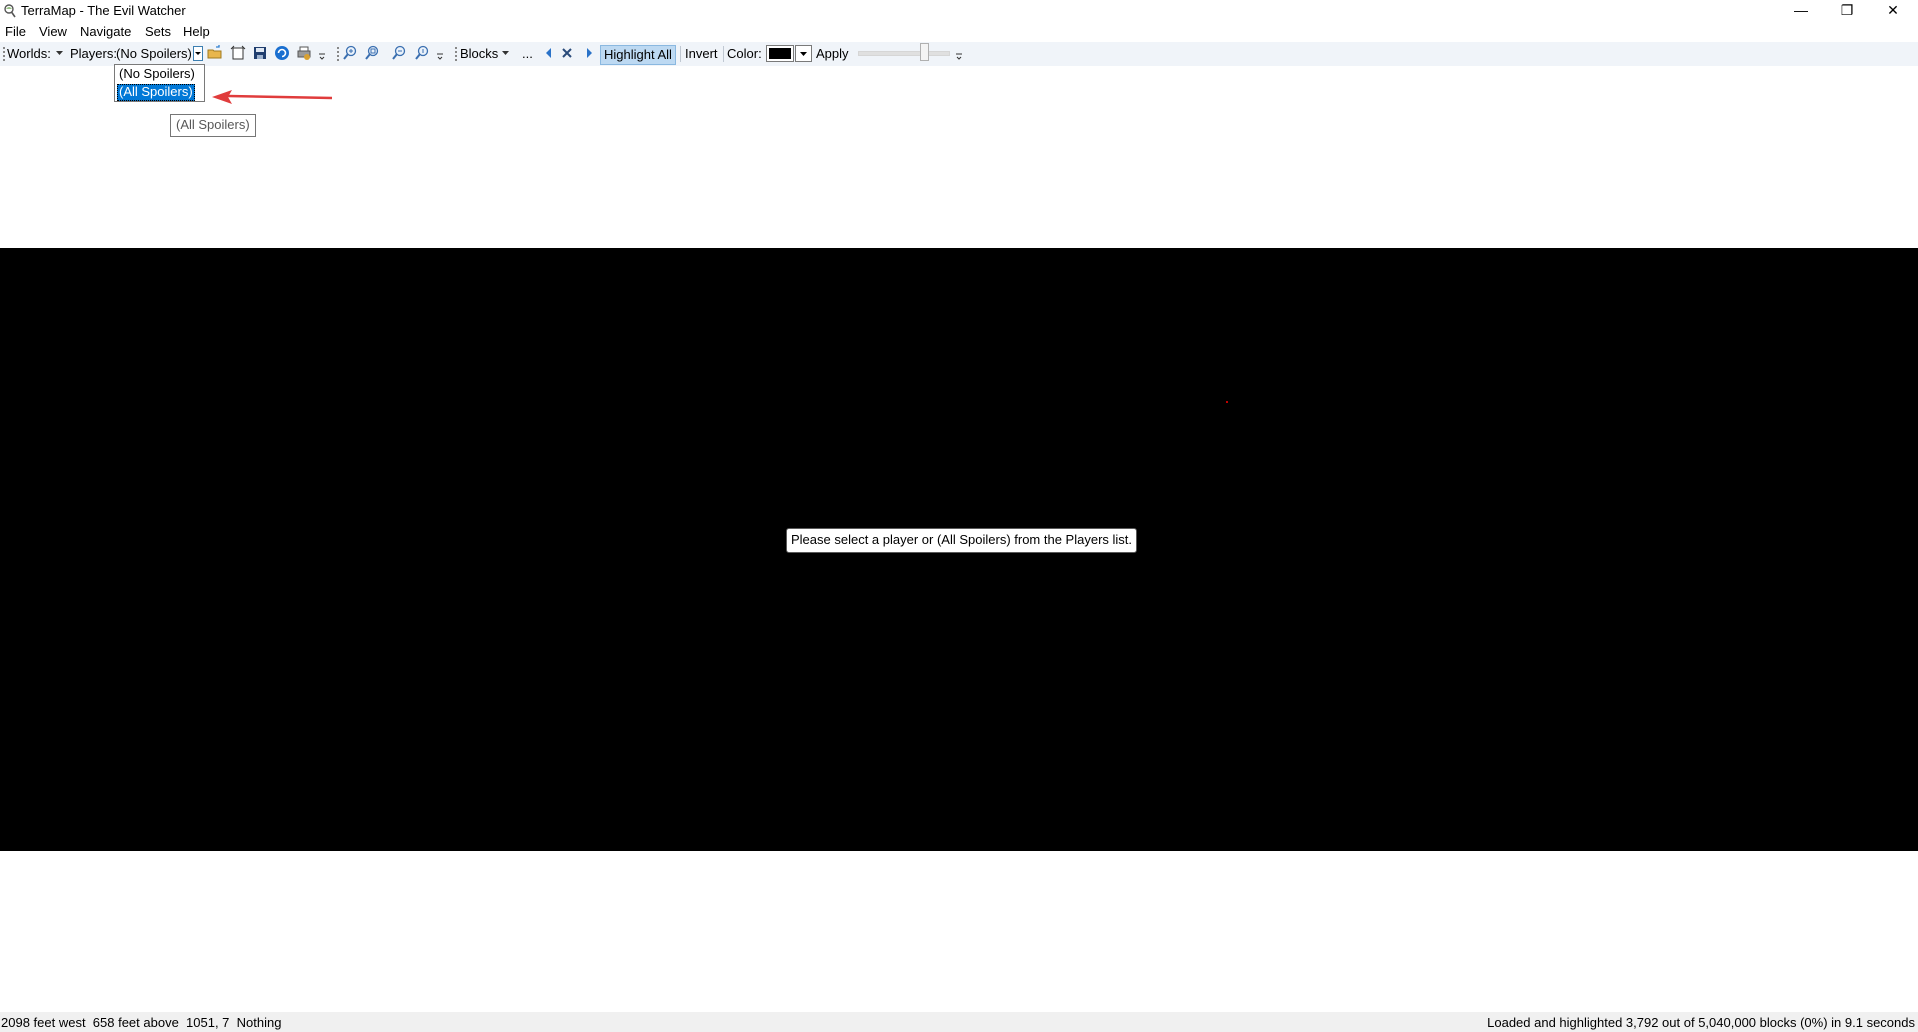 Image resolution: width=1918 pixels, height=1032 pixels. I want to click on menu-help: Help, so click(196, 31).